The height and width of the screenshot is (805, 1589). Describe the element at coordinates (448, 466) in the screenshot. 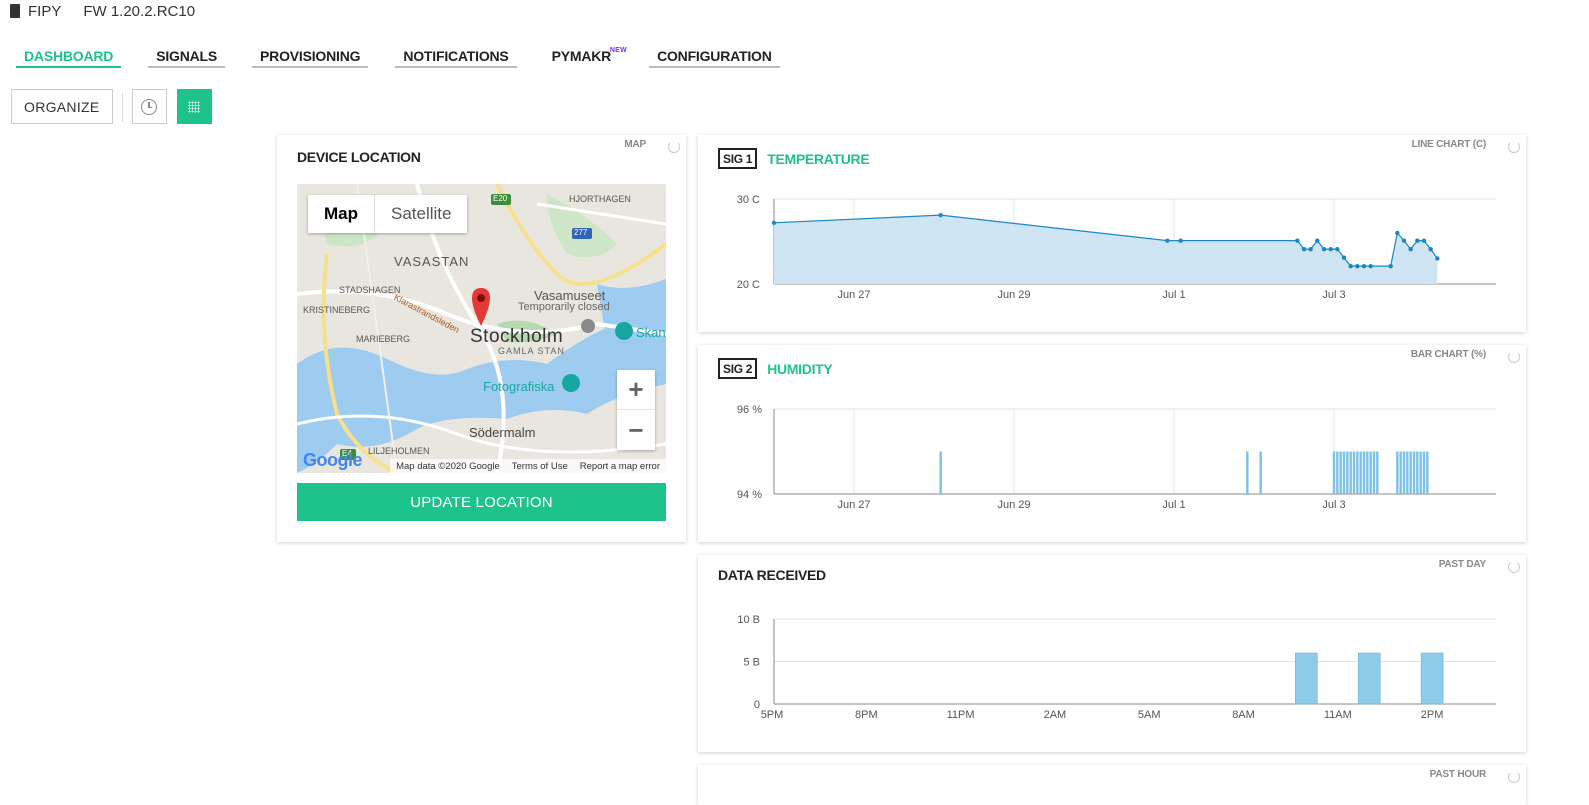

I see `map-data-credit: Map data ©2020 Google` at that location.